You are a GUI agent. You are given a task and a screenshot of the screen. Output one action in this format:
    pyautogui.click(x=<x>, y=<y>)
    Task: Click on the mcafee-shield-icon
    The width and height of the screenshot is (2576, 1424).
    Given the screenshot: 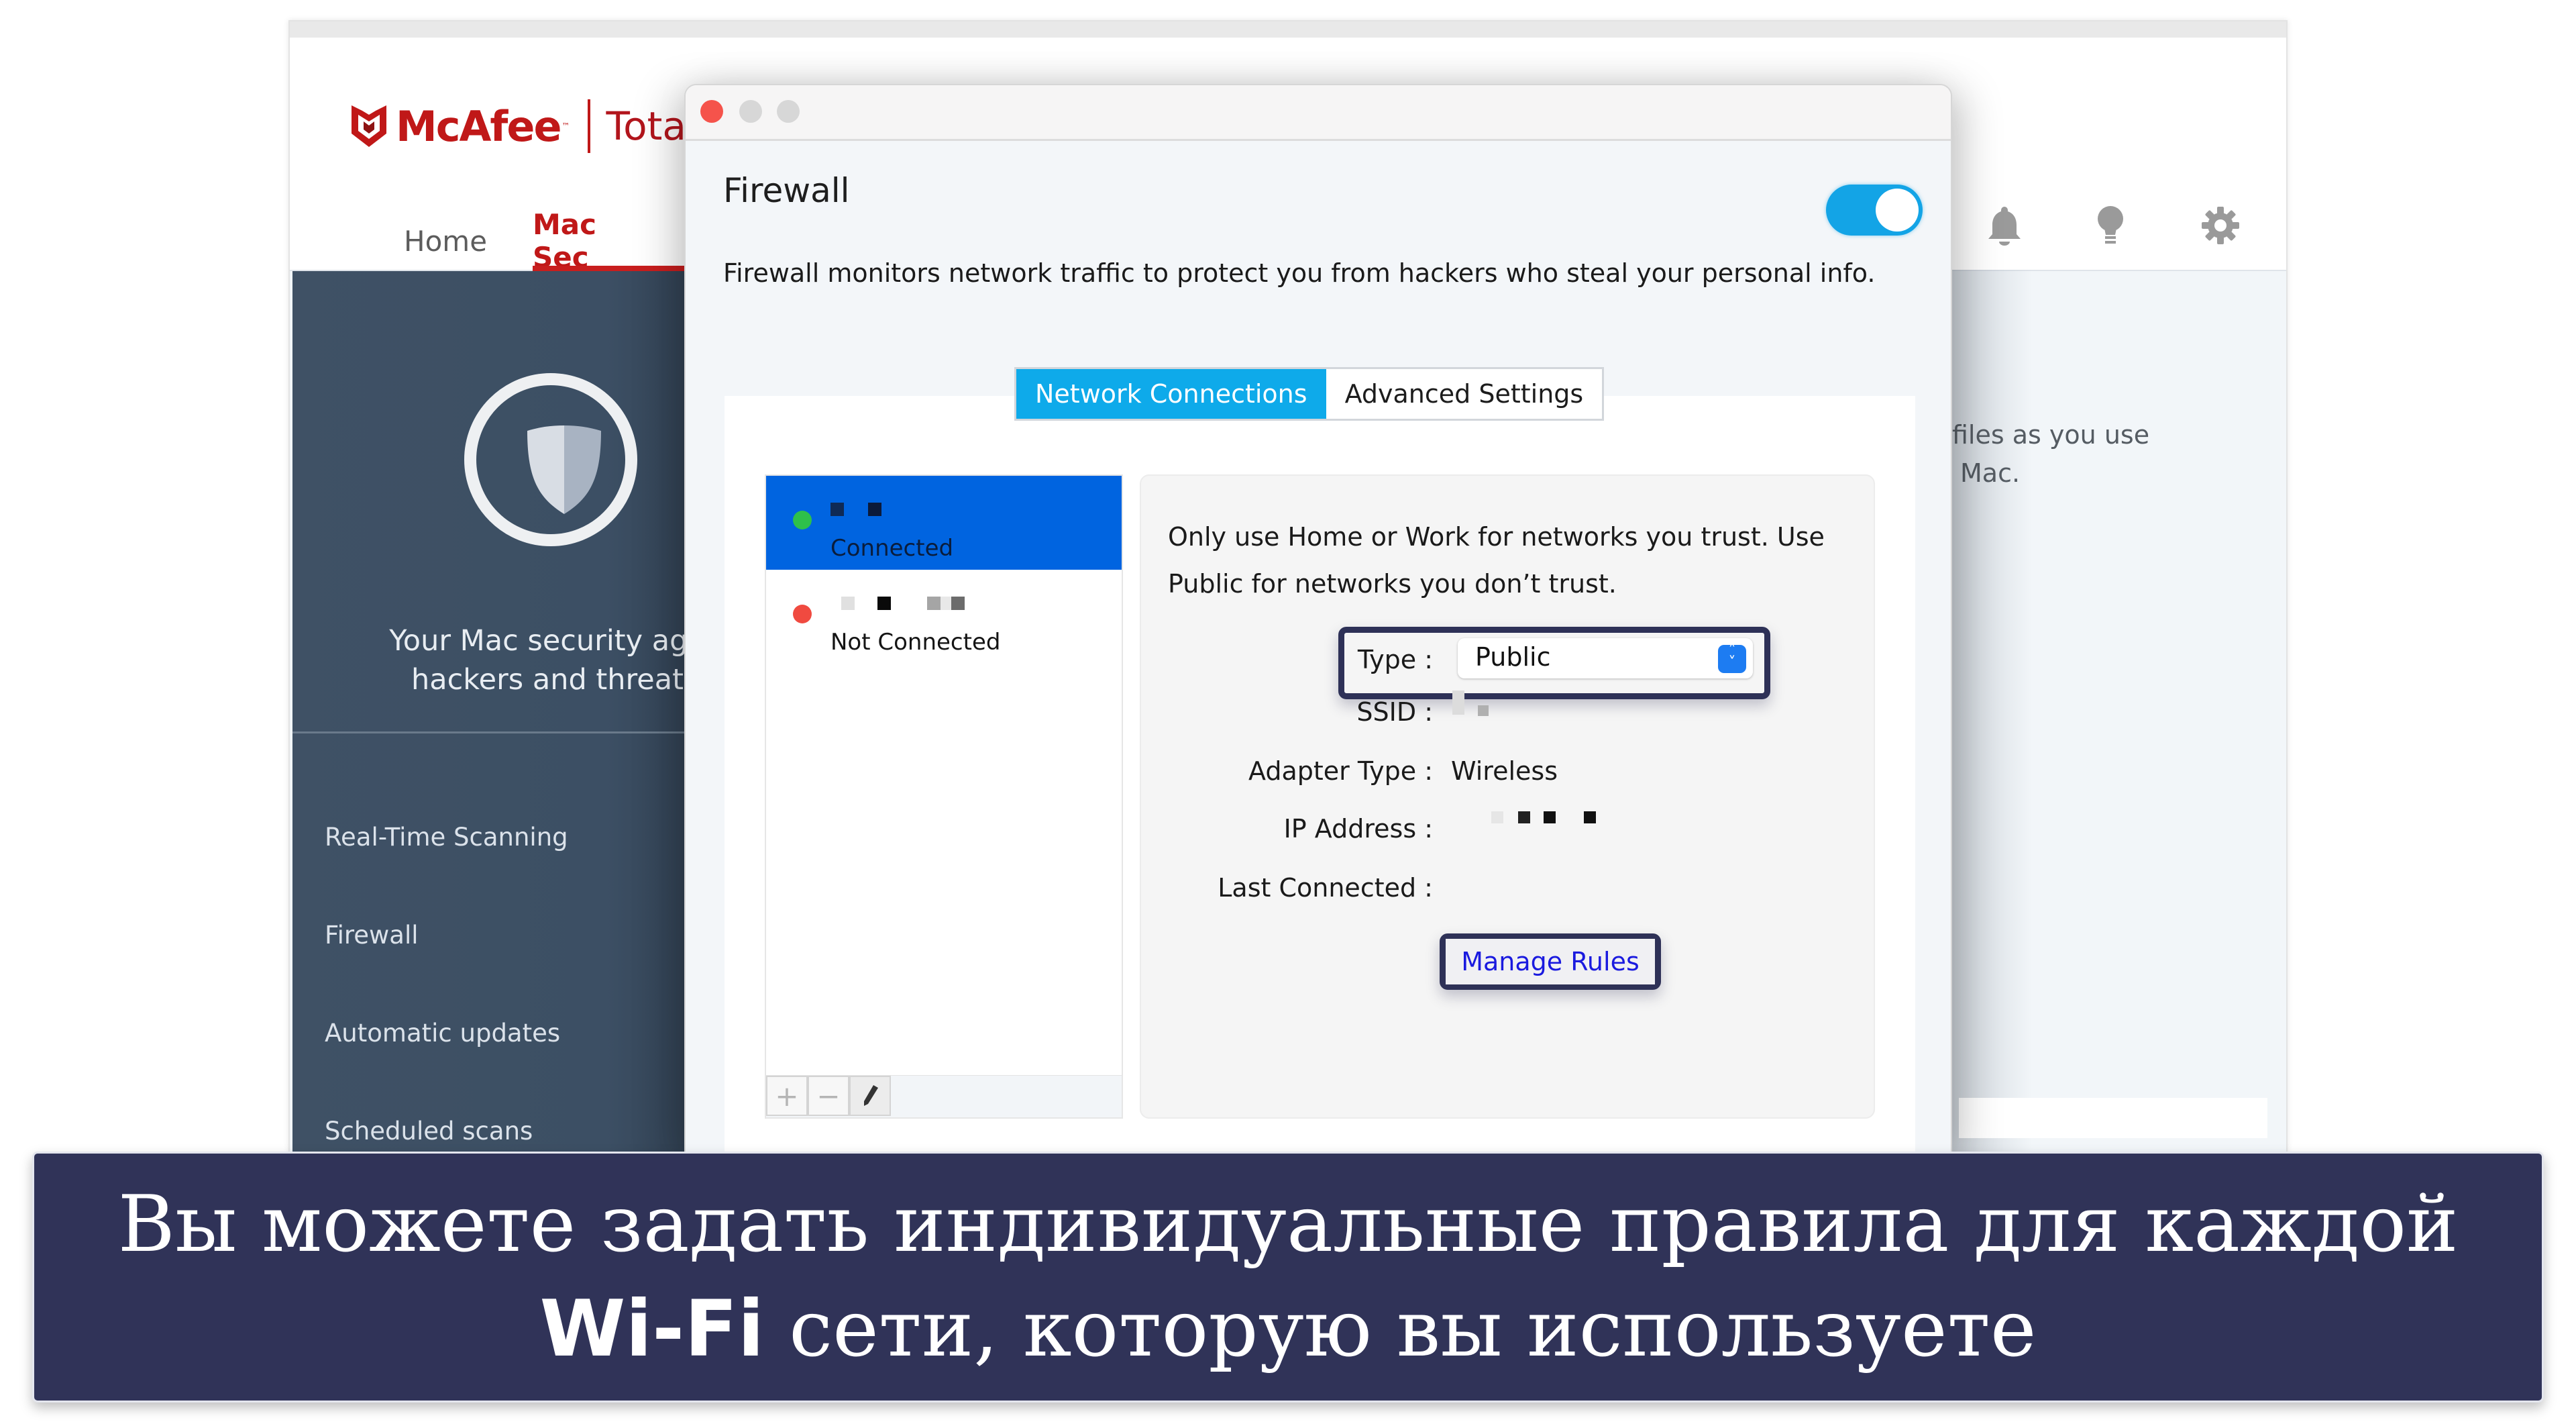 What is the action you would take?
    pyautogui.click(x=369, y=126)
    